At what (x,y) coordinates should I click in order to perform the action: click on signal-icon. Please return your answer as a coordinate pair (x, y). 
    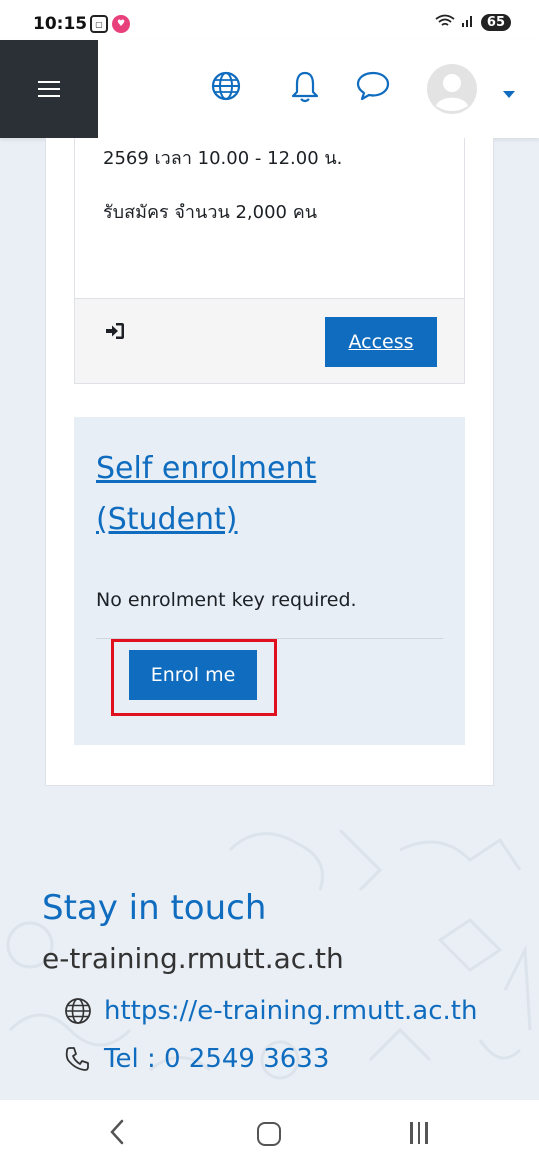
    Looking at the image, I should click on (468, 22).